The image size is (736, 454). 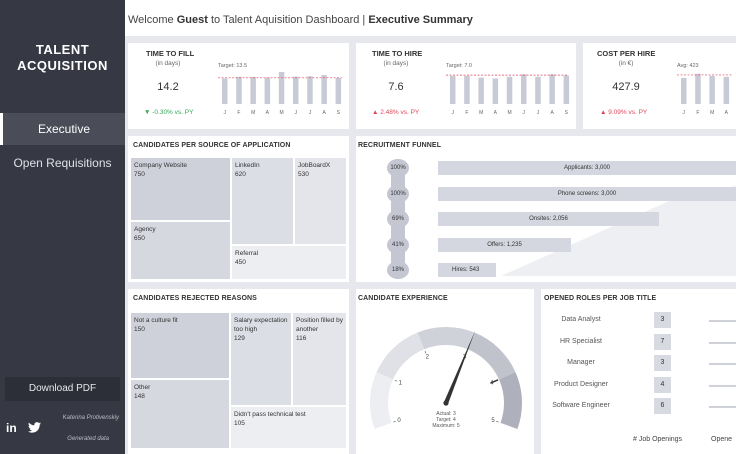 What do you see at coordinates (180, 414) in the screenshot?
I see `treemap-cell: Other 148` at bounding box center [180, 414].